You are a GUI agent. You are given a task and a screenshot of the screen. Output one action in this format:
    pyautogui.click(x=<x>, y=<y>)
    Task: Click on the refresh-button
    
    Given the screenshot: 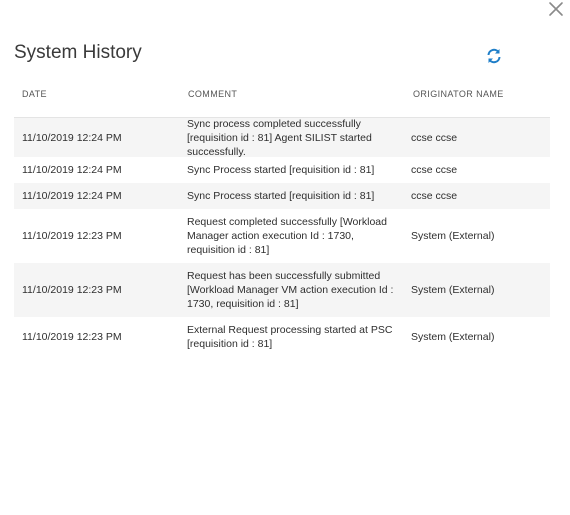 What is the action you would take?
    pyautogui.click(x=494, y=56)
    